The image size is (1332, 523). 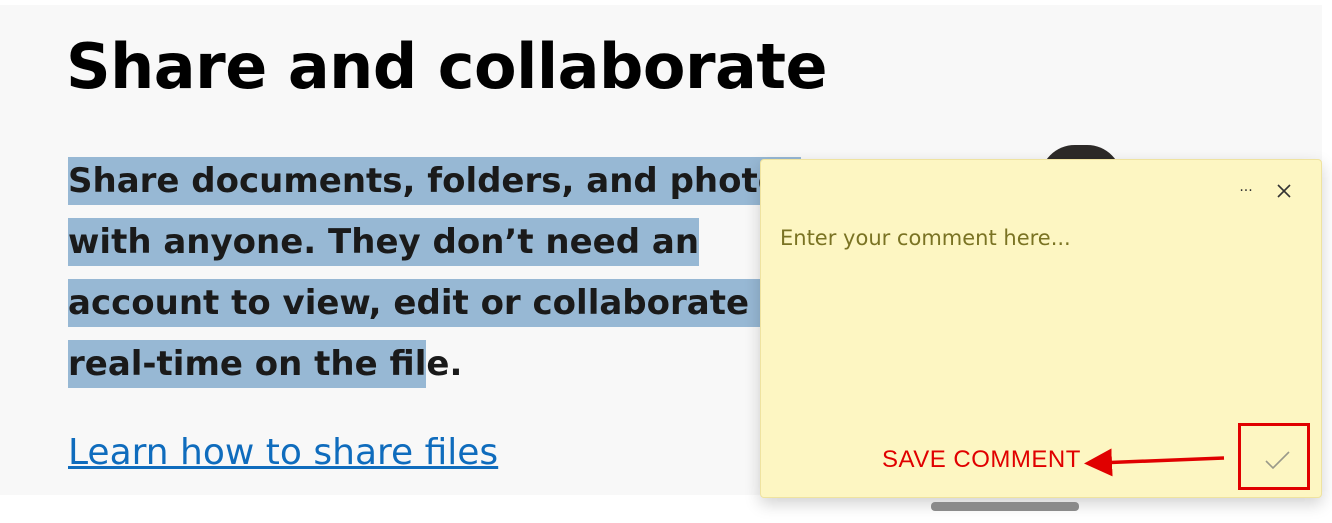 What do you see at coordinates (1005, 506) in the screenshot?
I see `resize-handle` at bounding box center [1005, 506].